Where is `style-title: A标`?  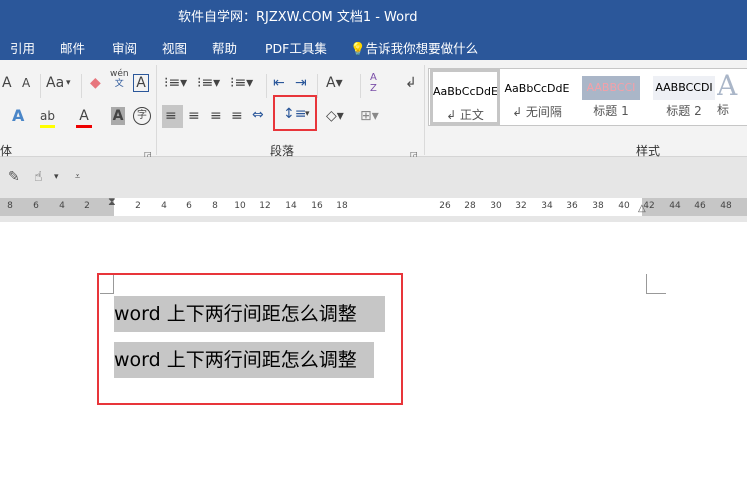 style-title: A标 is located at coordinates (732, 97).